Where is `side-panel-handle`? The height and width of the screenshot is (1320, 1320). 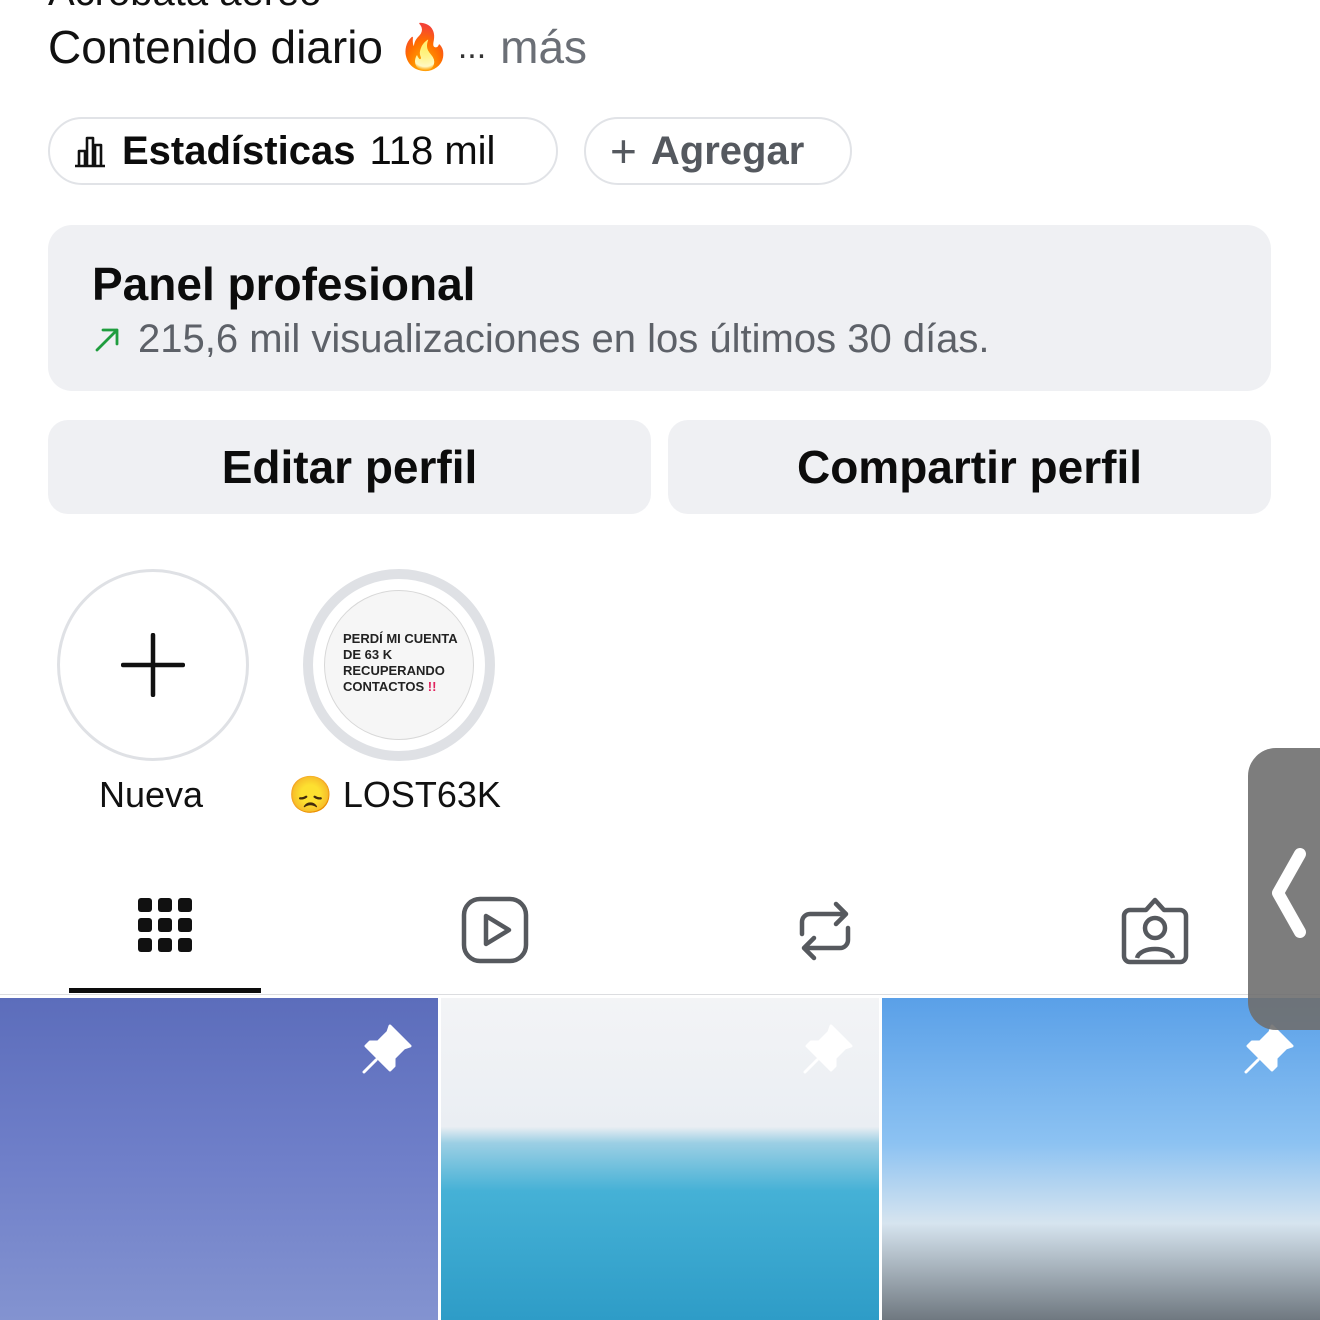 side-panel-handle is located at coordinates (1284, 889).